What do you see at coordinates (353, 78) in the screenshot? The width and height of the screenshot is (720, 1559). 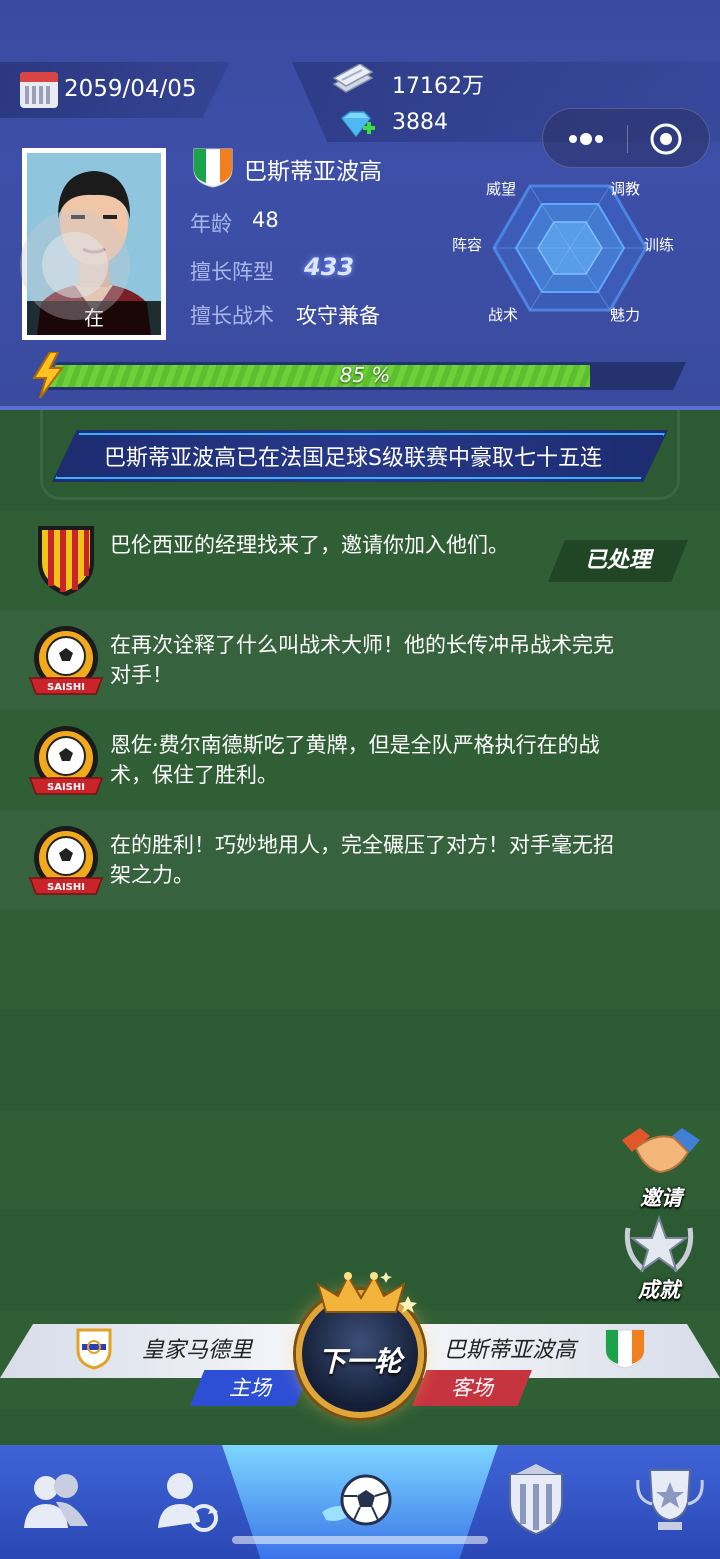 I see `cash-icon` at bounding box center [353, 78].